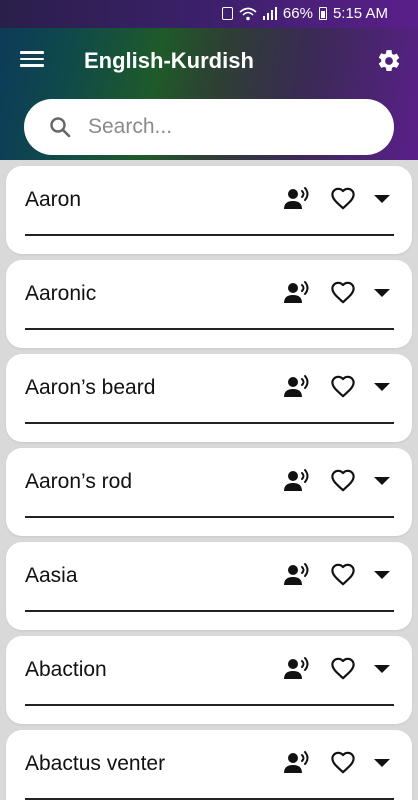 The width and height of the screenshot is (418, 800). I want to click on search-input, so click(233, 127).